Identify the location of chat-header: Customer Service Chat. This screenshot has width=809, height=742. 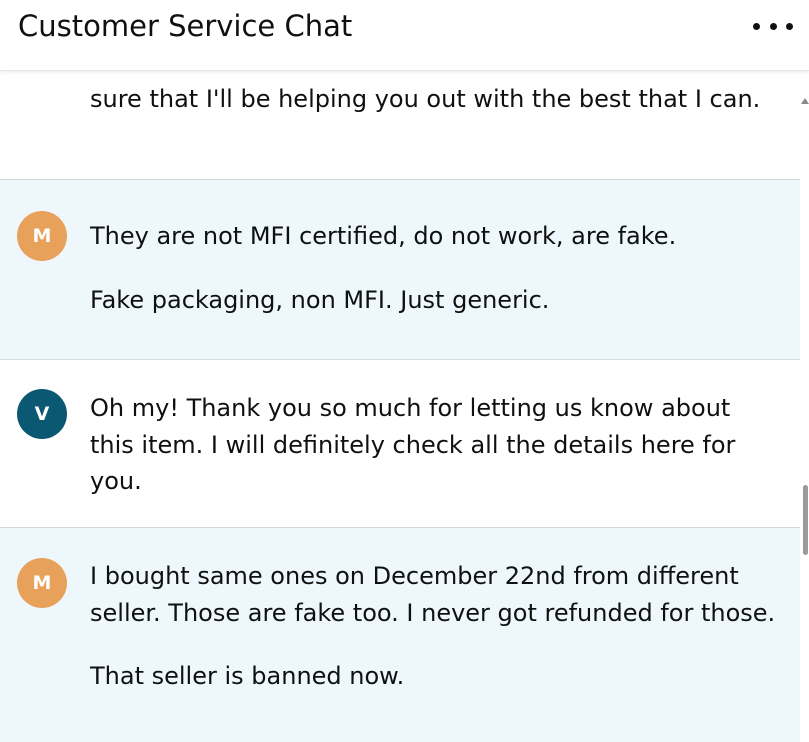
(404, 35).